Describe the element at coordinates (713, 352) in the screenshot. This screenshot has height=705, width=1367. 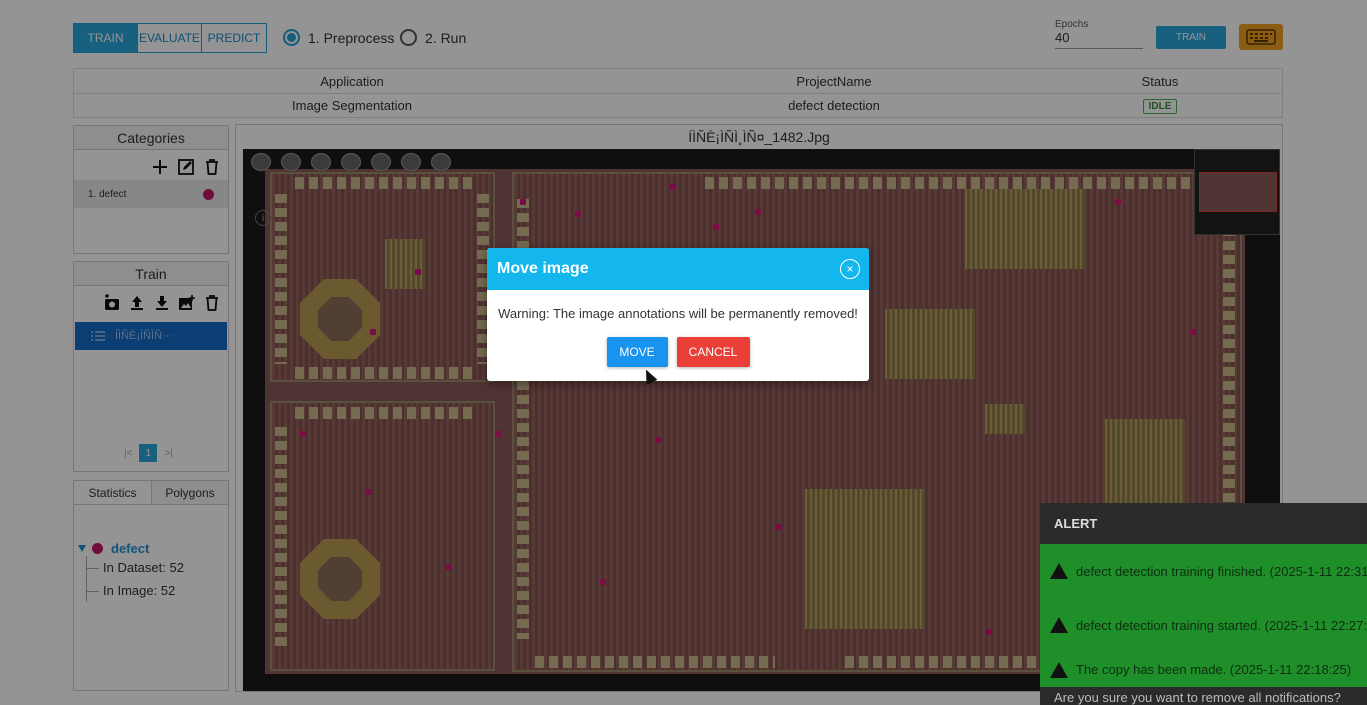
I see `cancel-button: CANCEL` at that location.